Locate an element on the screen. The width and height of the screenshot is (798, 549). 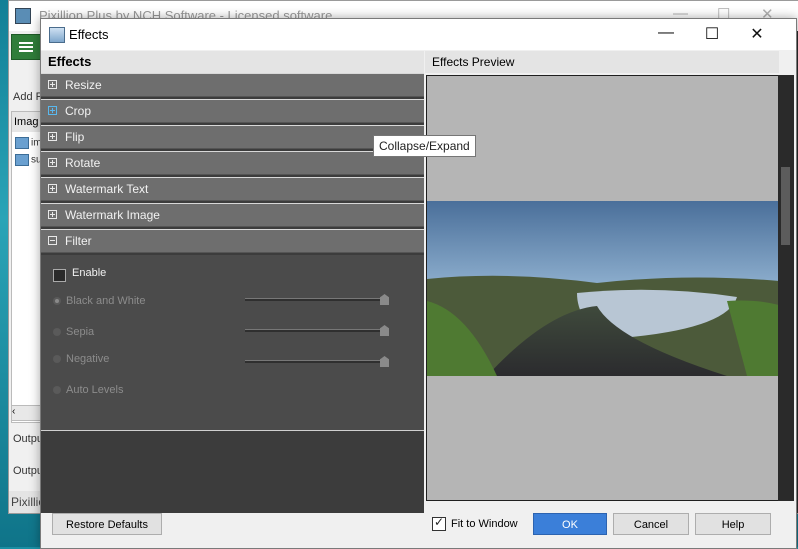
sepia-radio is located at coordinates (57, 332).